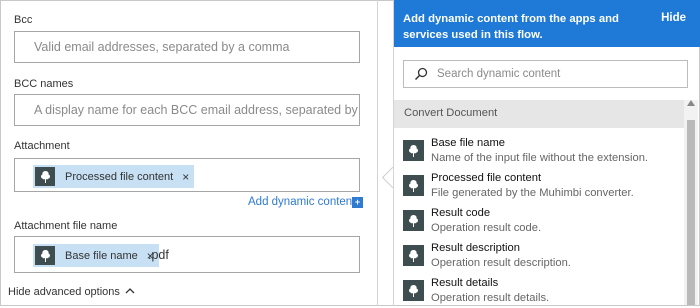 This screenshot has height=308, width=700. I want to click on hide-advanced-options-link: Hide advanced options, so click(71, 292).